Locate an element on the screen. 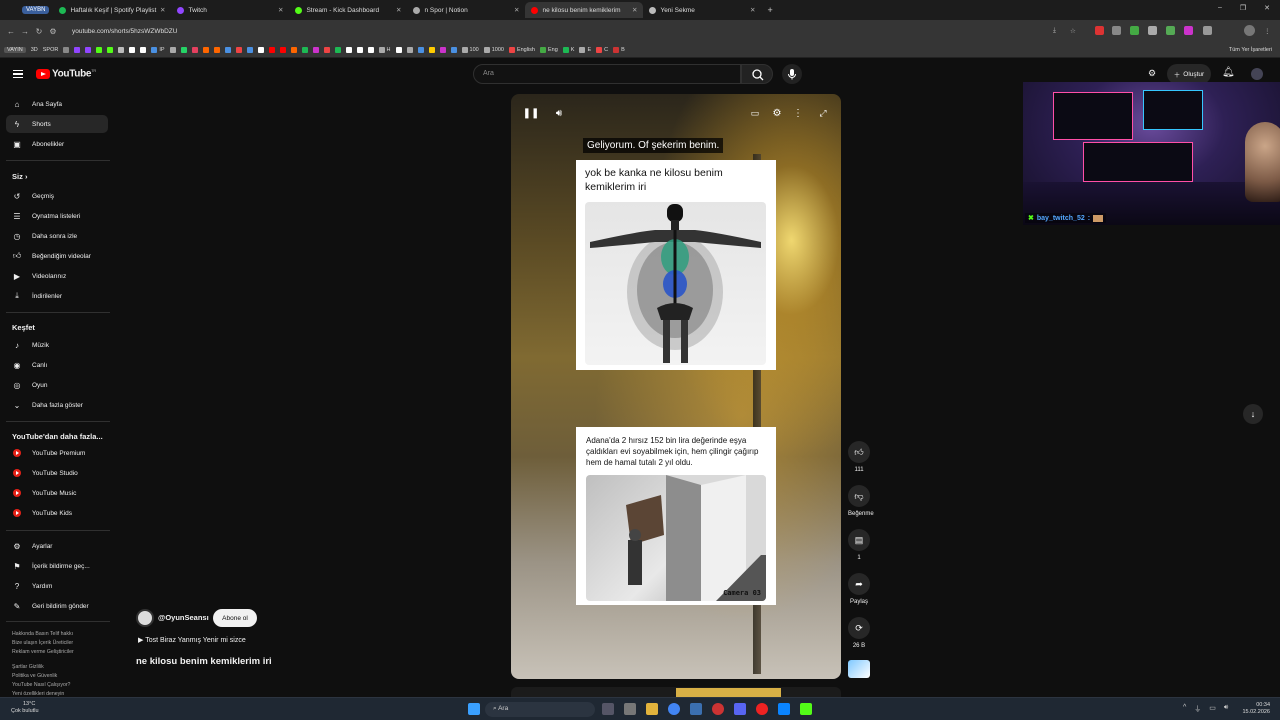 The height and width of the screenshot is (720, 1280). taskbar-search: ⌕ Ara is located at coordinates (540, 709).